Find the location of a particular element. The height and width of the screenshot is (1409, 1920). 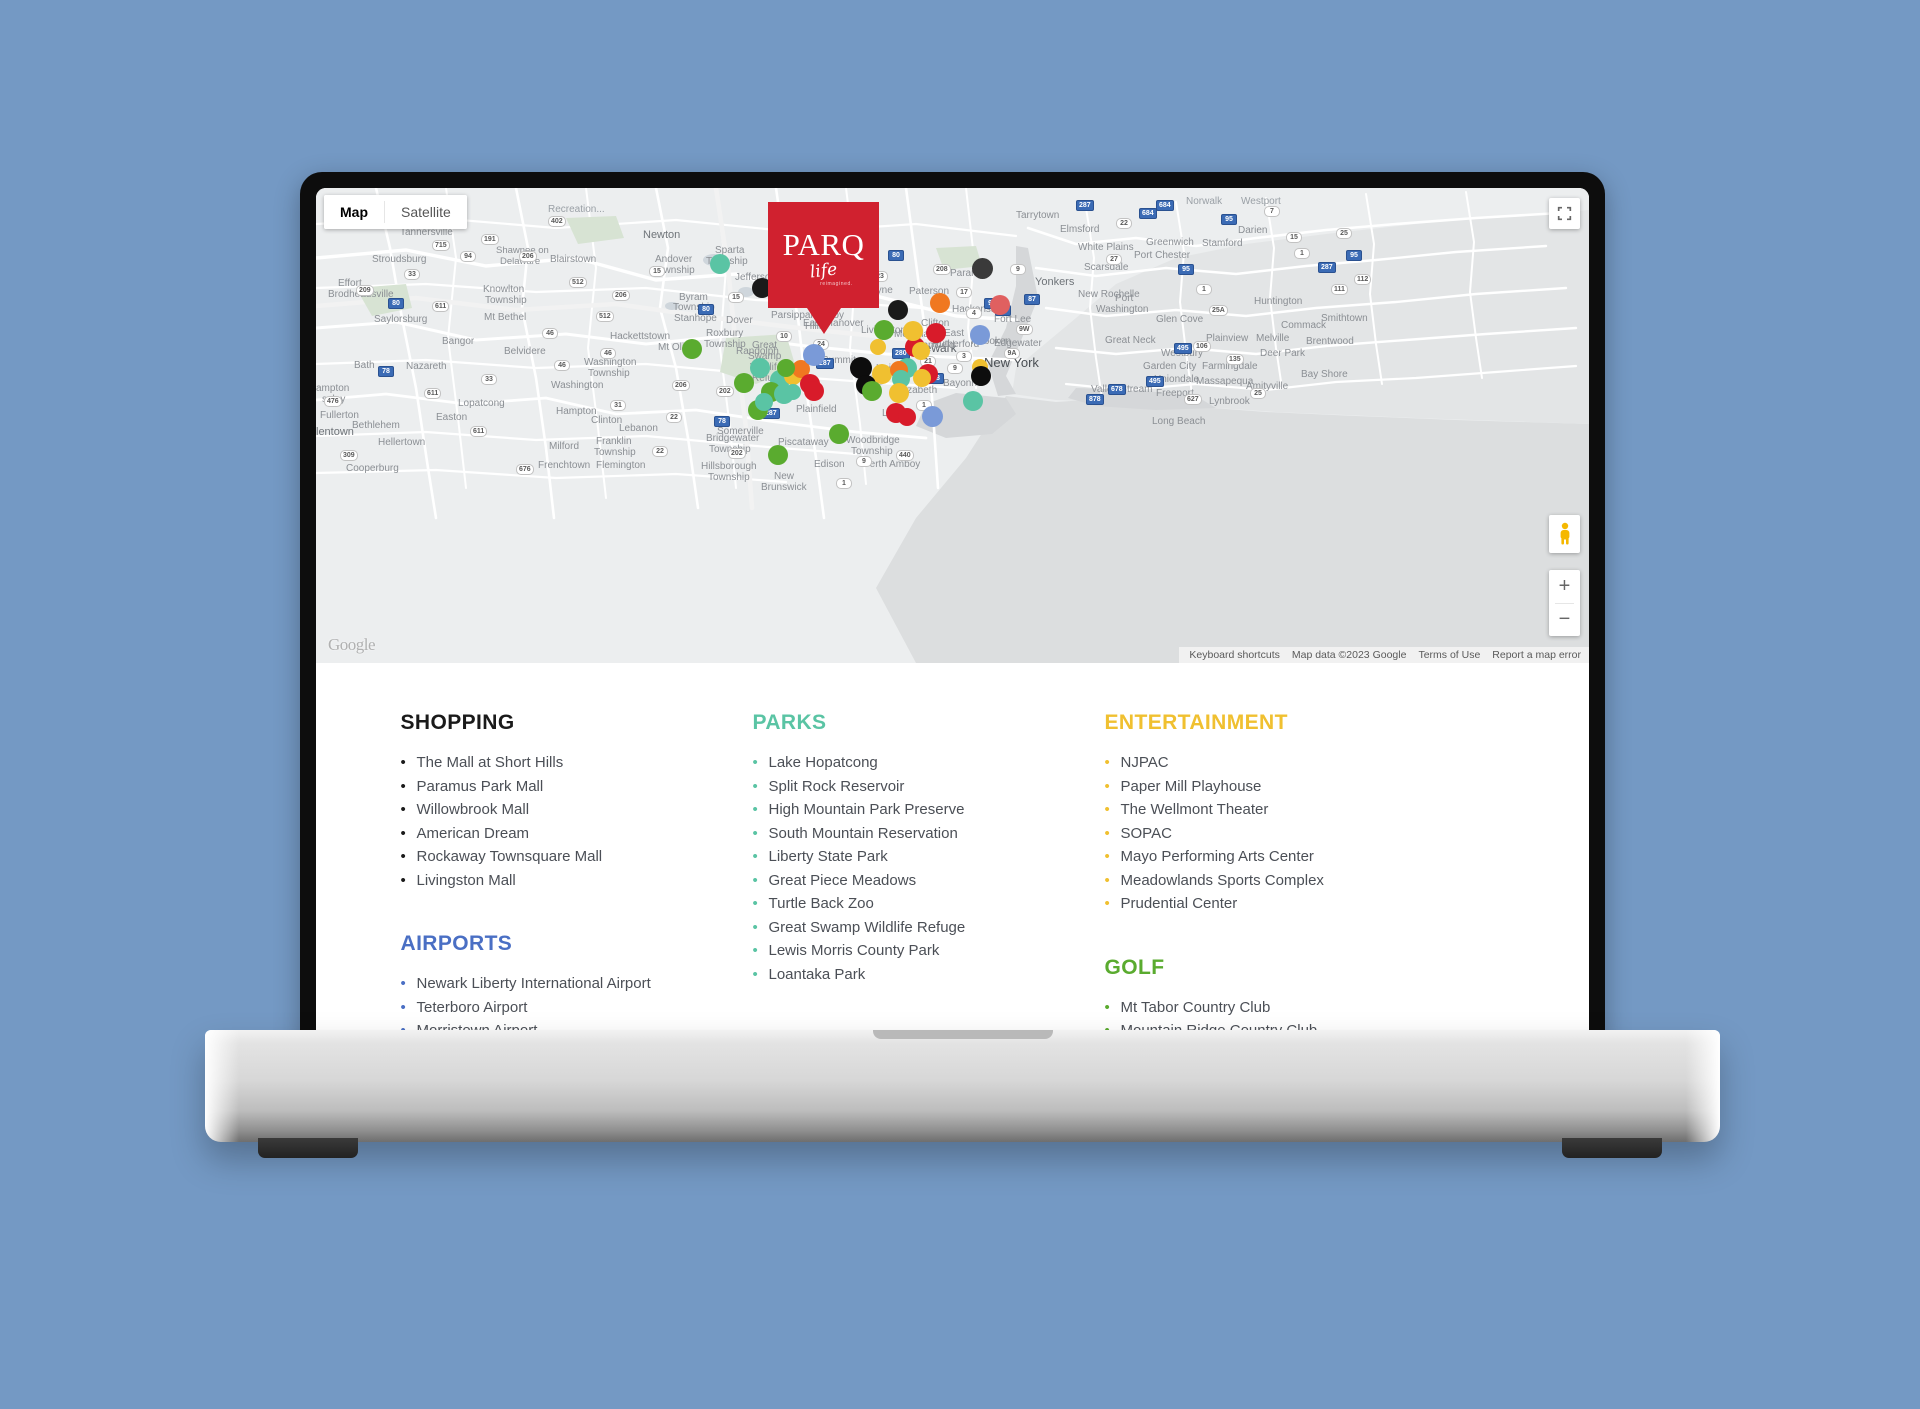

map-type-map-button: Map is located at coordinates (354, 212).